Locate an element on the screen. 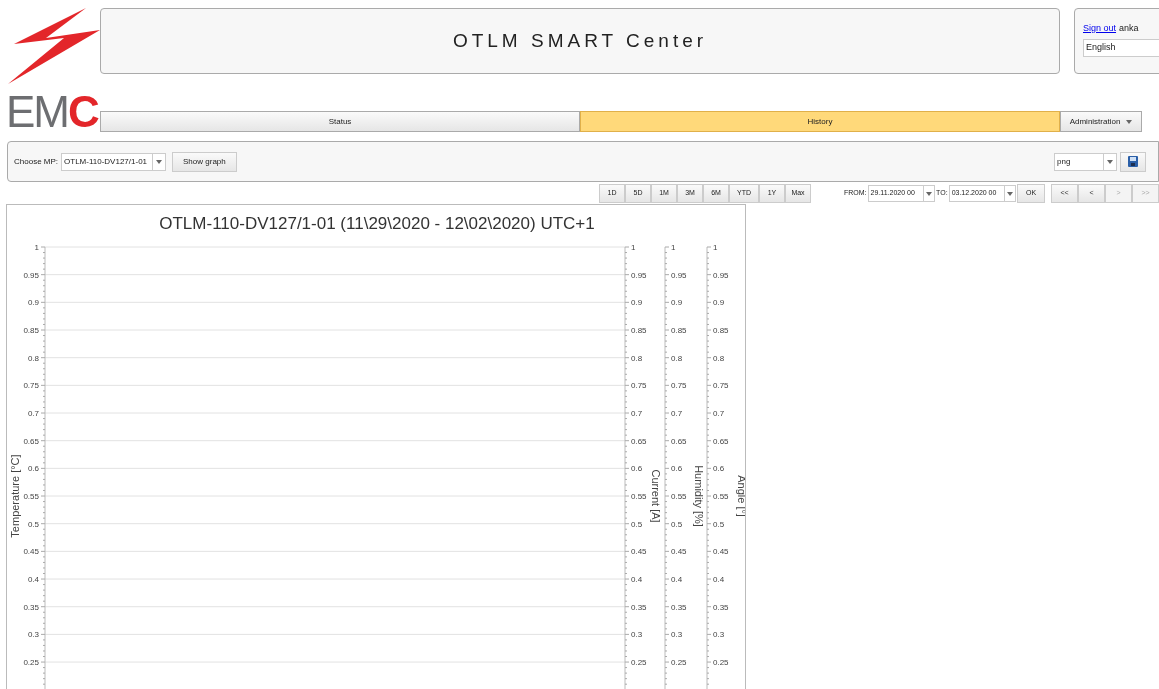 The height and width of the screenshot is (689, 1159). format-select: png is located at coordinates (1085, 161).